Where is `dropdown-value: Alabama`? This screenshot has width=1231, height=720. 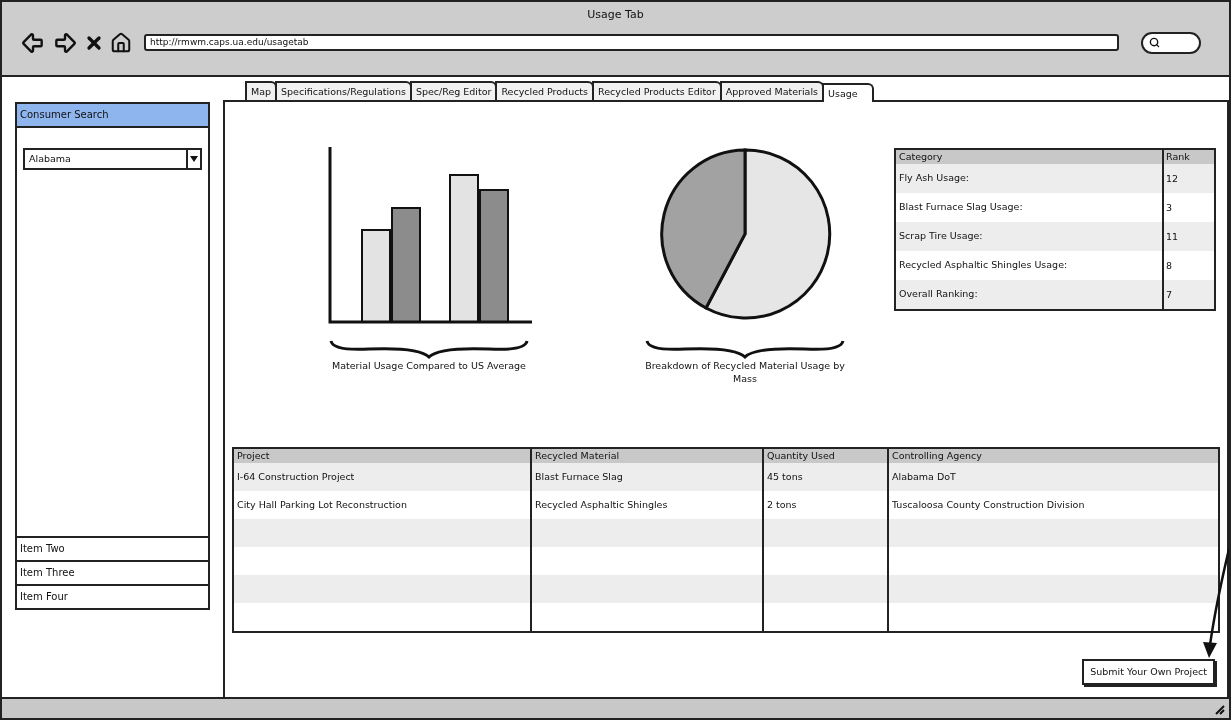 dropdown-value: Alabama is located at coordinates (50, 159).